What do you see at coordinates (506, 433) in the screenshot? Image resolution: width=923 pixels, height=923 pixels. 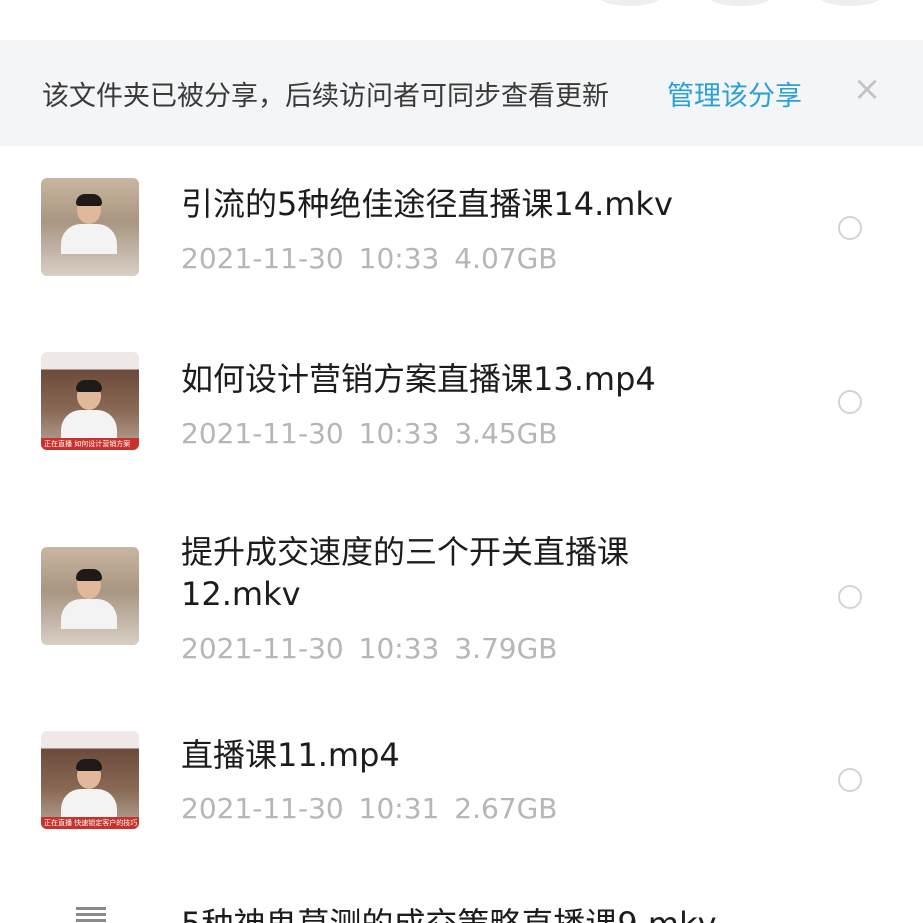 I see `file-size: 3.45GB` at bounding box center [506, 433].